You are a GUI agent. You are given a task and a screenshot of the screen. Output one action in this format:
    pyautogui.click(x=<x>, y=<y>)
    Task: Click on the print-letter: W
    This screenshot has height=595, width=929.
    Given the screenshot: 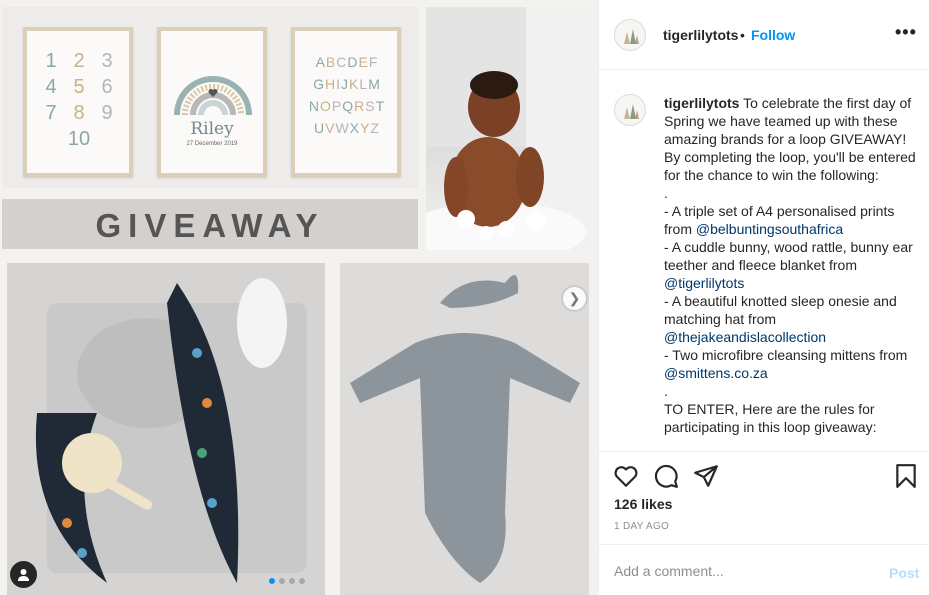 What is the action you would take?
    pyautogui.click(x=342, y=128)
    